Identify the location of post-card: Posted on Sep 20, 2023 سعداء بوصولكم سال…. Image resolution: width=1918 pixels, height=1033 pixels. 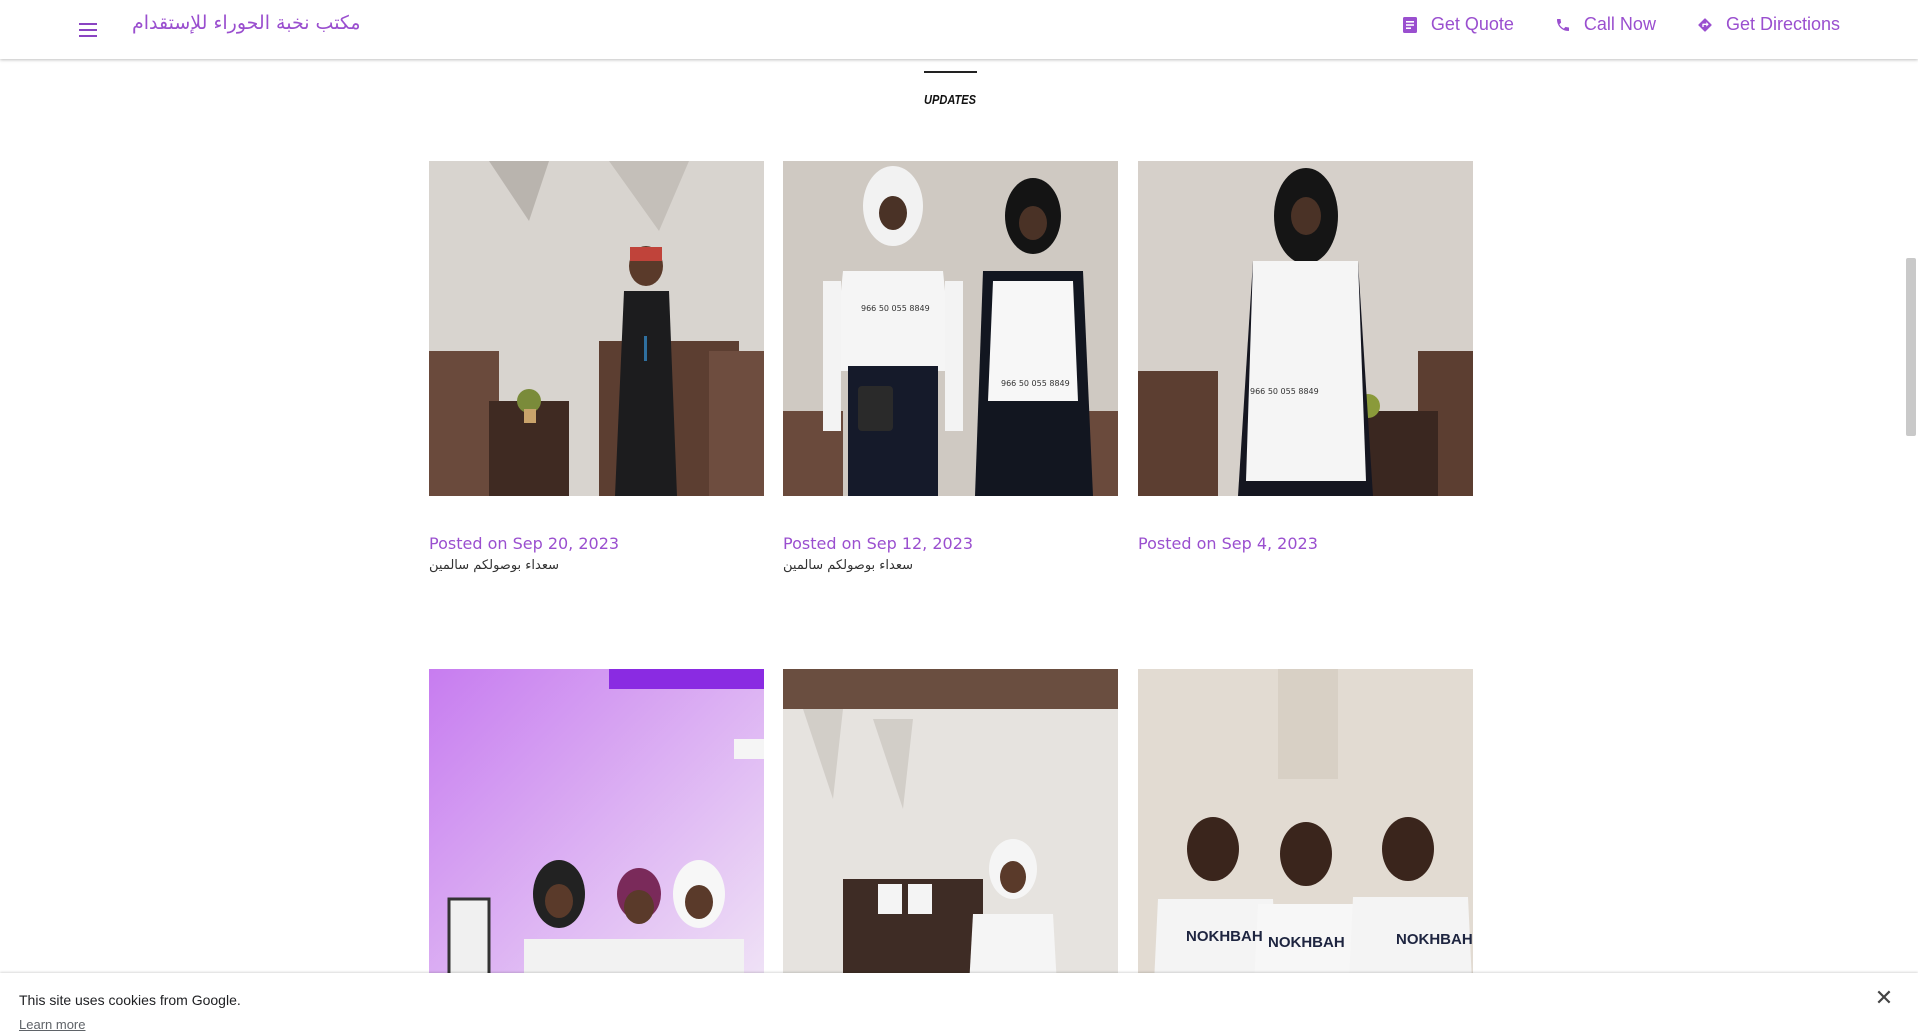
(596, 367).